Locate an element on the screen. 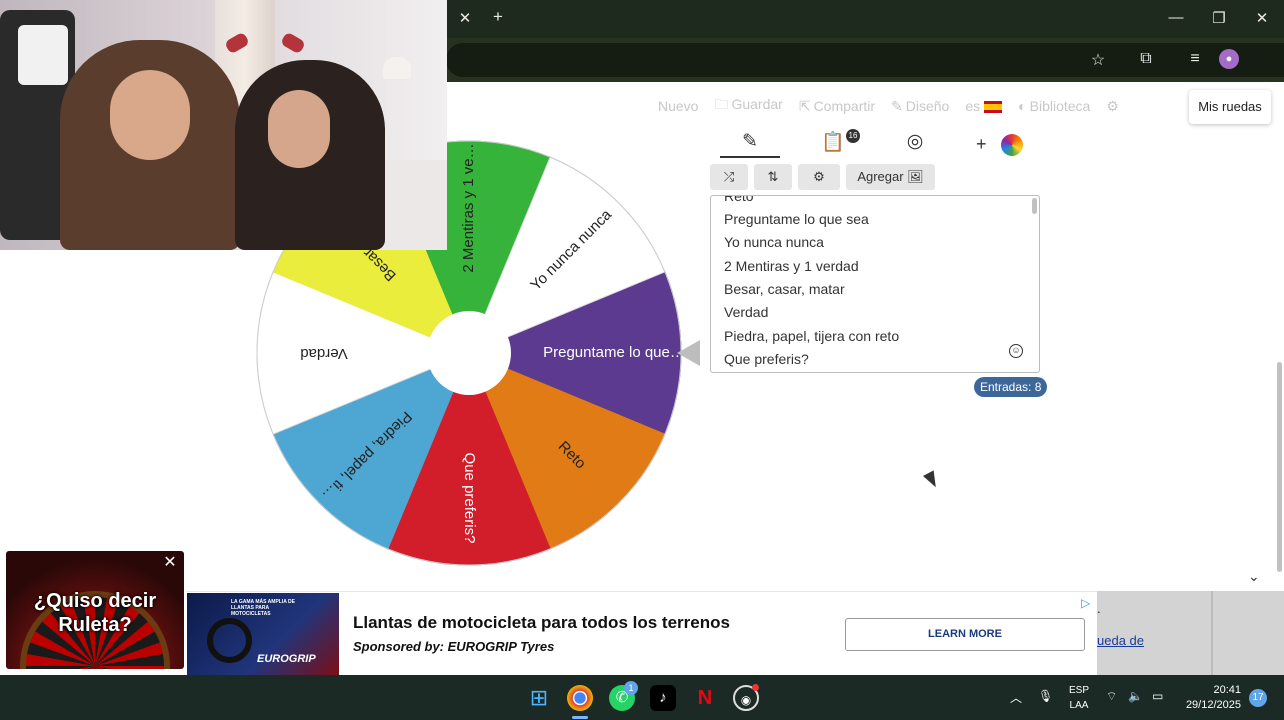 The height and width of the screenshot is (720, 1284). promo-text: ¿Quiso decir Ruleta? is located at coordinates (95, 613).